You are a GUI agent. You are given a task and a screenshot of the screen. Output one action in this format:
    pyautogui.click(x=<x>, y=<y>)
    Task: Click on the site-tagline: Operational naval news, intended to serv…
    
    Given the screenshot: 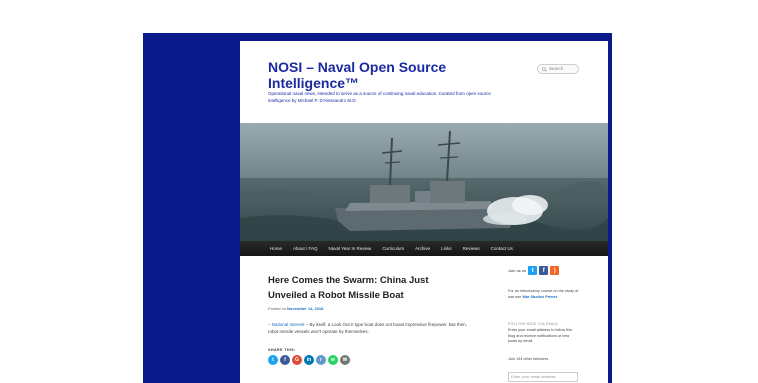 What is the action you would take?
    pyautogui.click(x=379, y=97)
    